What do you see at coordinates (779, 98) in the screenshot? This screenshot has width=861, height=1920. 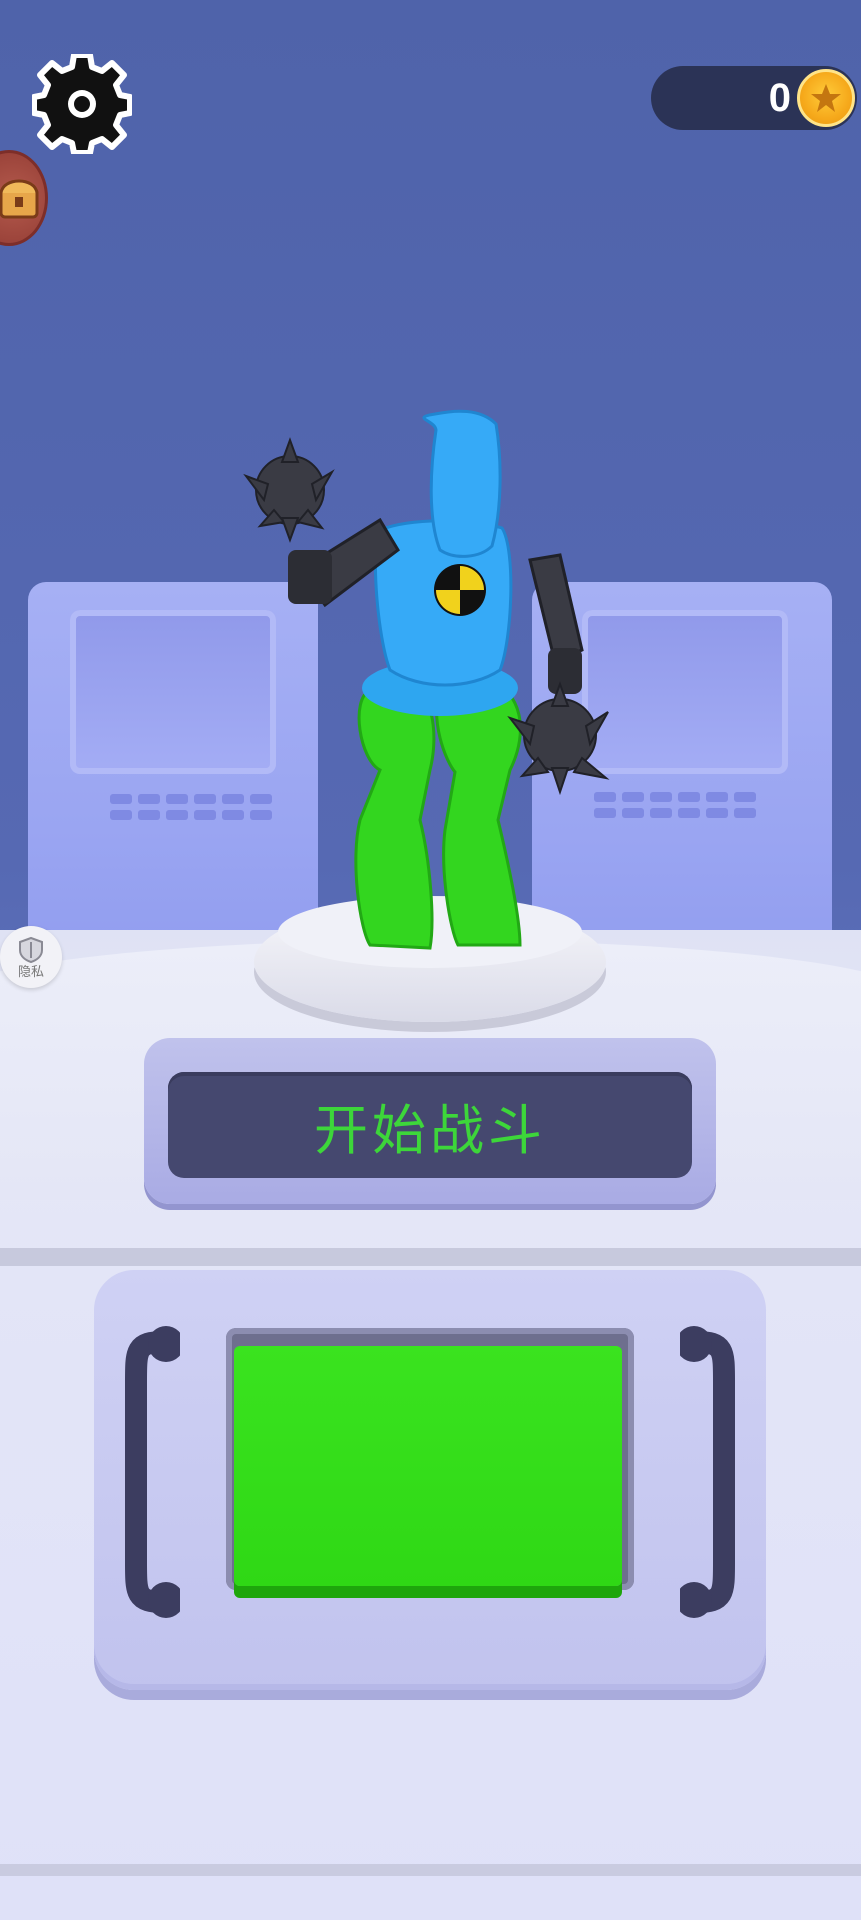 I see `coin-count: 0` at bounding box center [779, 98].